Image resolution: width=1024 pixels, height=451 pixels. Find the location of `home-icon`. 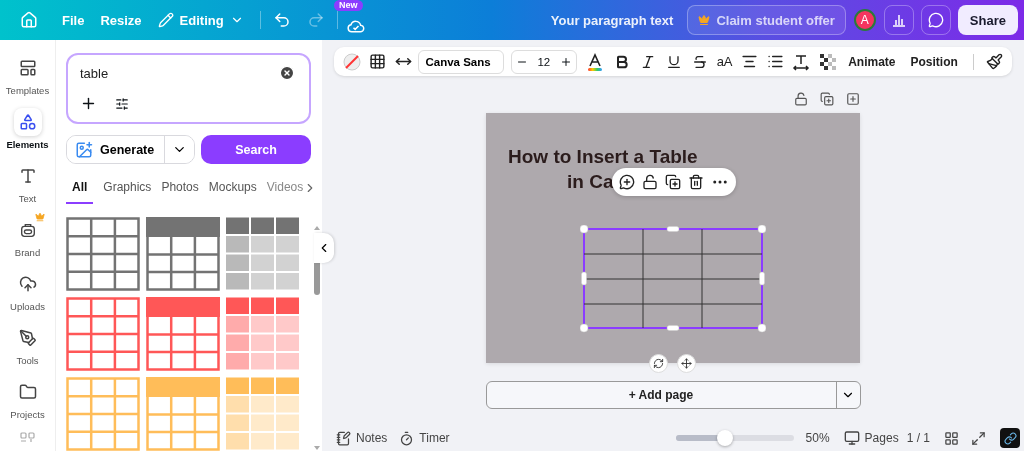

home-icon is located at coordinates (29, 20).